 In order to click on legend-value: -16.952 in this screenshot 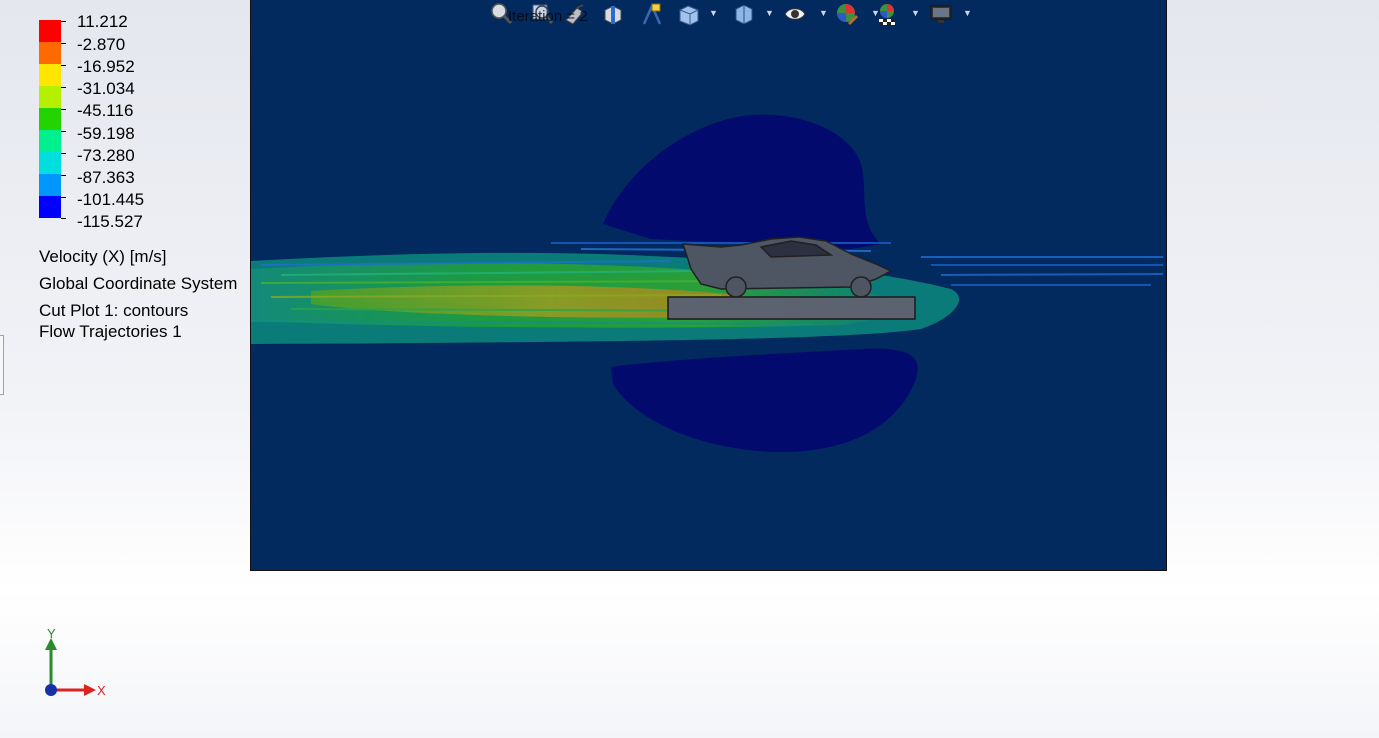, I will do `click(106, 66)`.